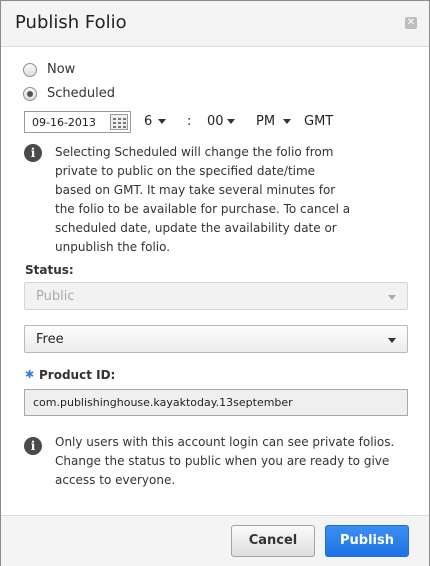  I want to click on status-select: Public, so click(216, 296).